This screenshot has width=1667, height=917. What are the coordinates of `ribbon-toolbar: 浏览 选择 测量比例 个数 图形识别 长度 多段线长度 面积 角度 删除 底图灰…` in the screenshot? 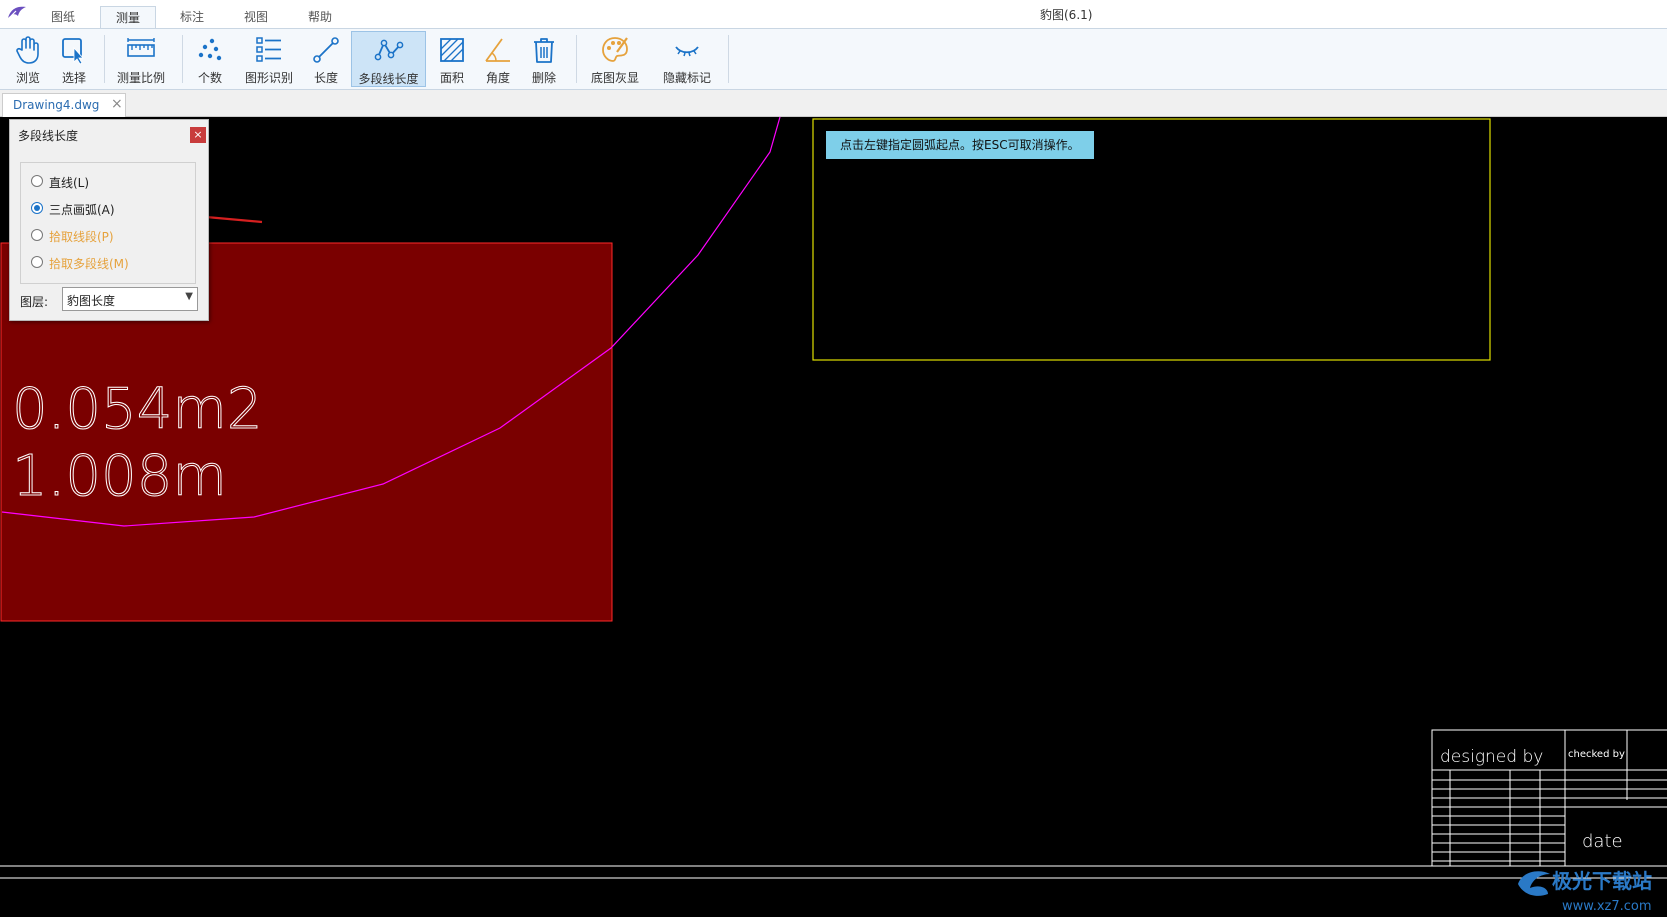 It's located at (833, 59).